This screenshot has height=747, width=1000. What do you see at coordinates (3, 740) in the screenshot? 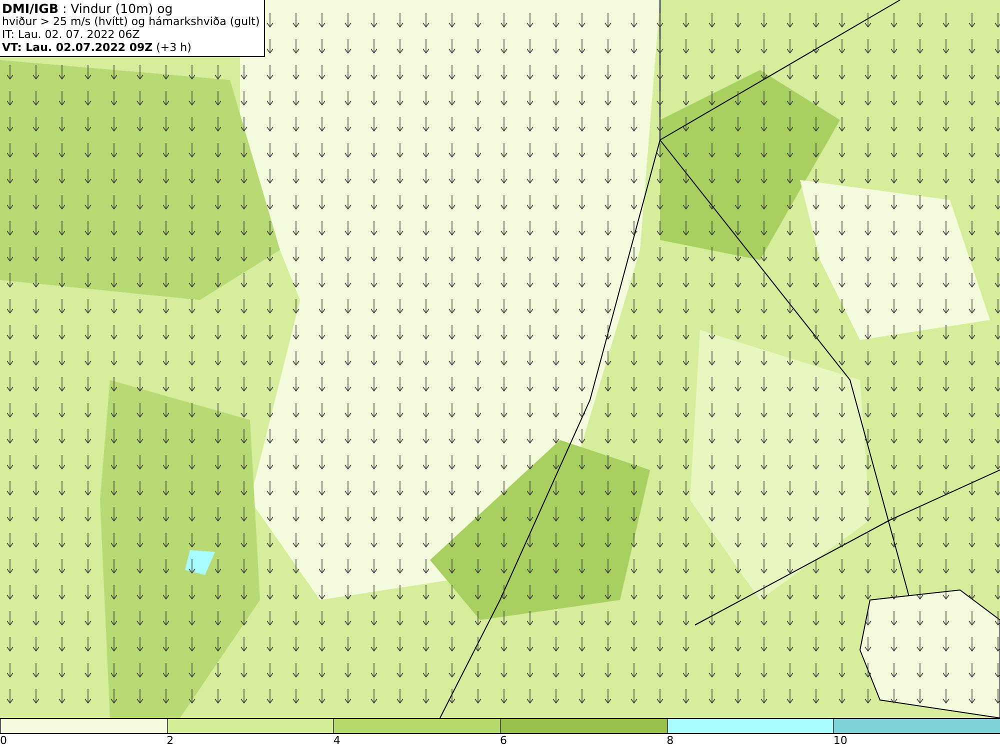
I see `tick-label: 0` at bounding box center [3, 740].